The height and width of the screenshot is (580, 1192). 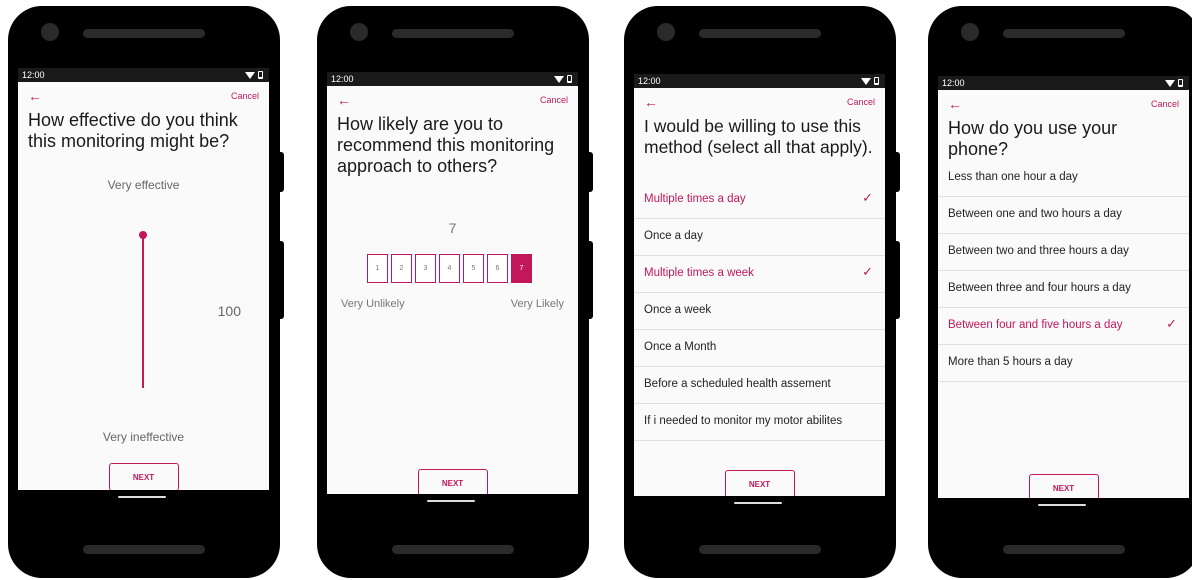 I want to click on option-item: Between four and five hours a day ✓, so click(x=1063, y=326).